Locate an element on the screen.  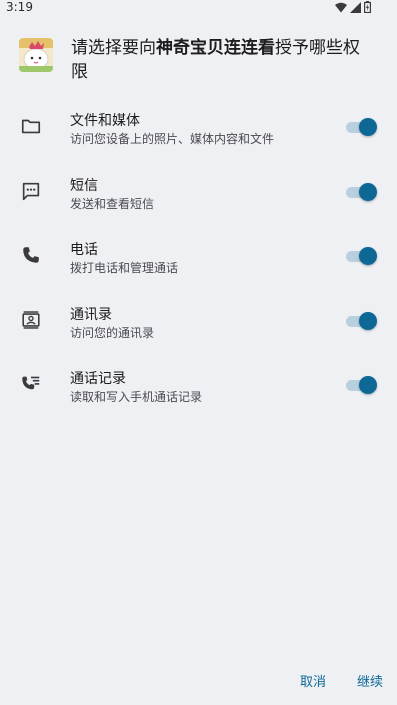
permission-row-contacts: 通讯录 访问您的通讯录 is located at coordinates (198, 321).